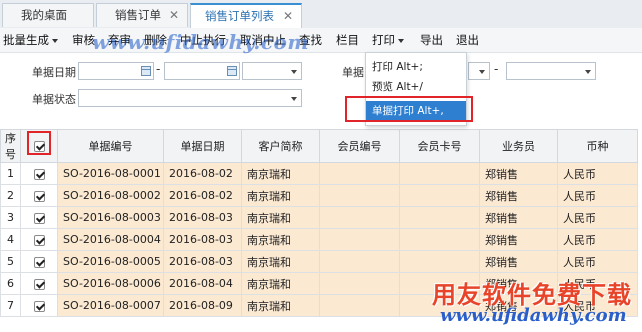 The height and width of the screenshot is (332, 642). I want to click on header-currency: 币种, so click(597, 146).